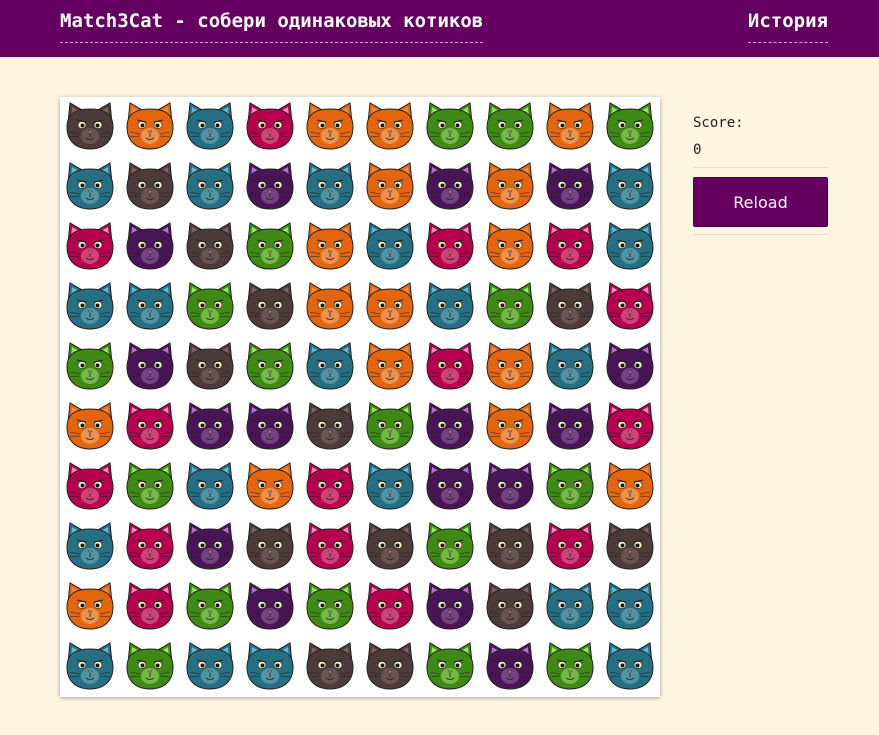 The image size is (879, 735). What do you see at coordinates (272, 25) in the screenshot?
I see `game-title-link: Match3Cat - собери одинаковых котиков` at bounding box center [272, 25].